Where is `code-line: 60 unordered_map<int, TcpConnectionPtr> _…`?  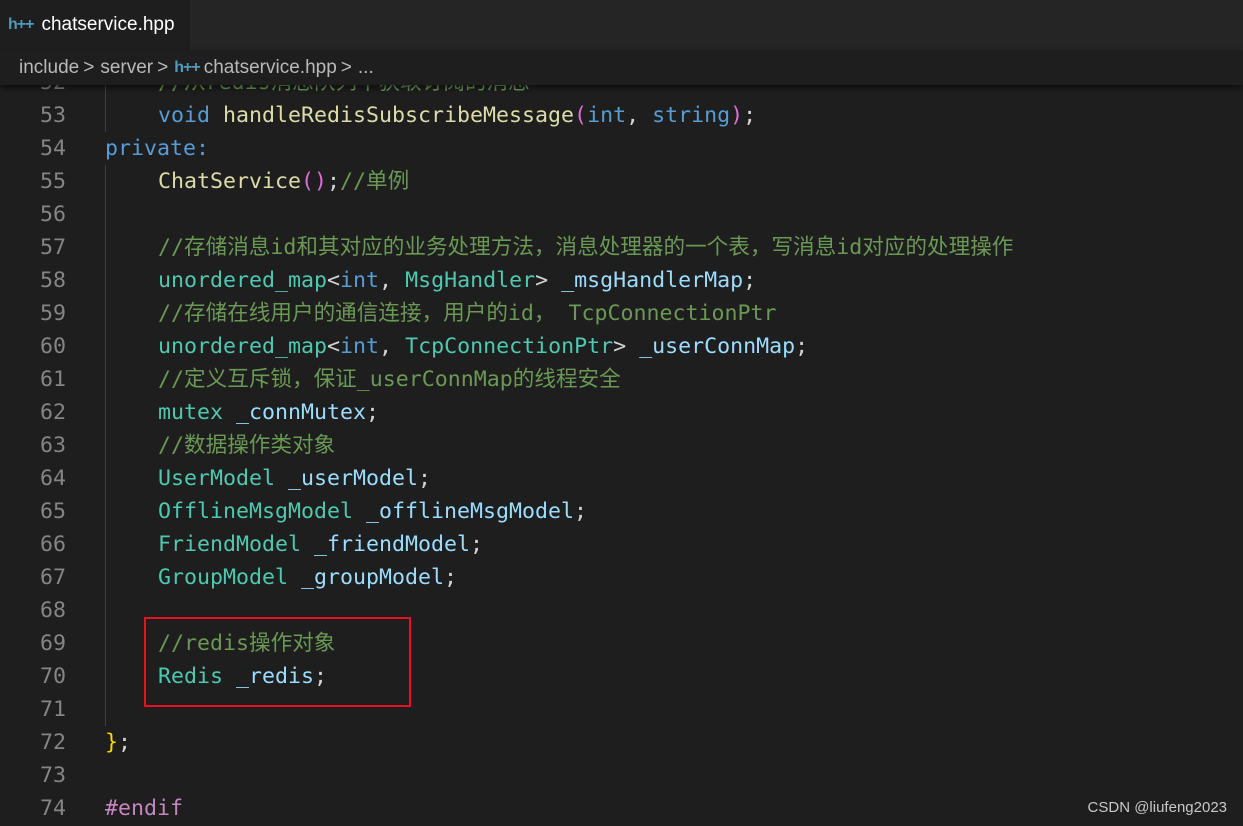
code-line: 60 unordered_map<int, TcpConnectionPtr> _… is located at coordinates (621, 346).